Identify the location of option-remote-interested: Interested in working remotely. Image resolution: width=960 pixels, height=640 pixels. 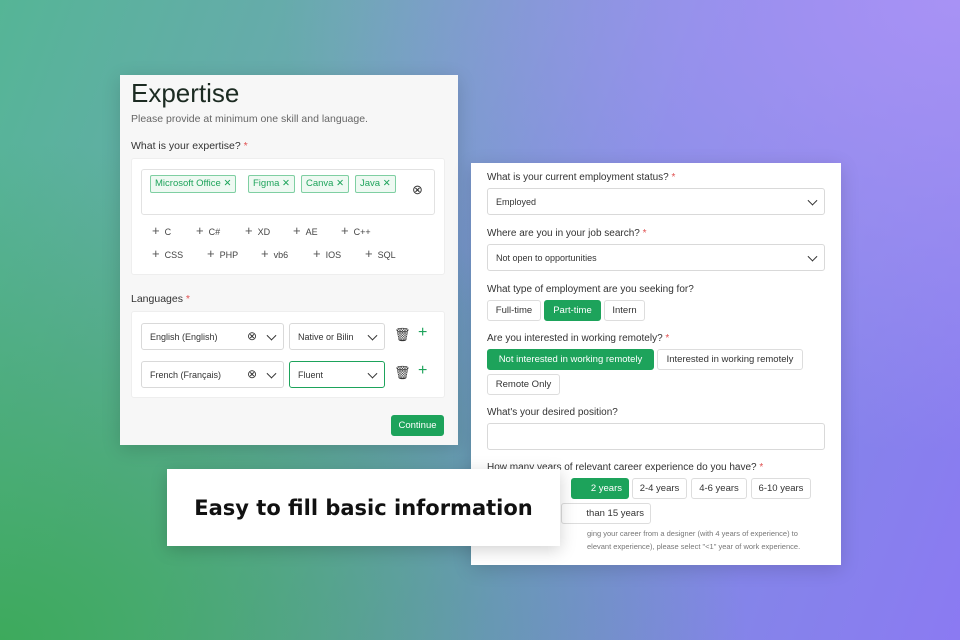
(730, 359).